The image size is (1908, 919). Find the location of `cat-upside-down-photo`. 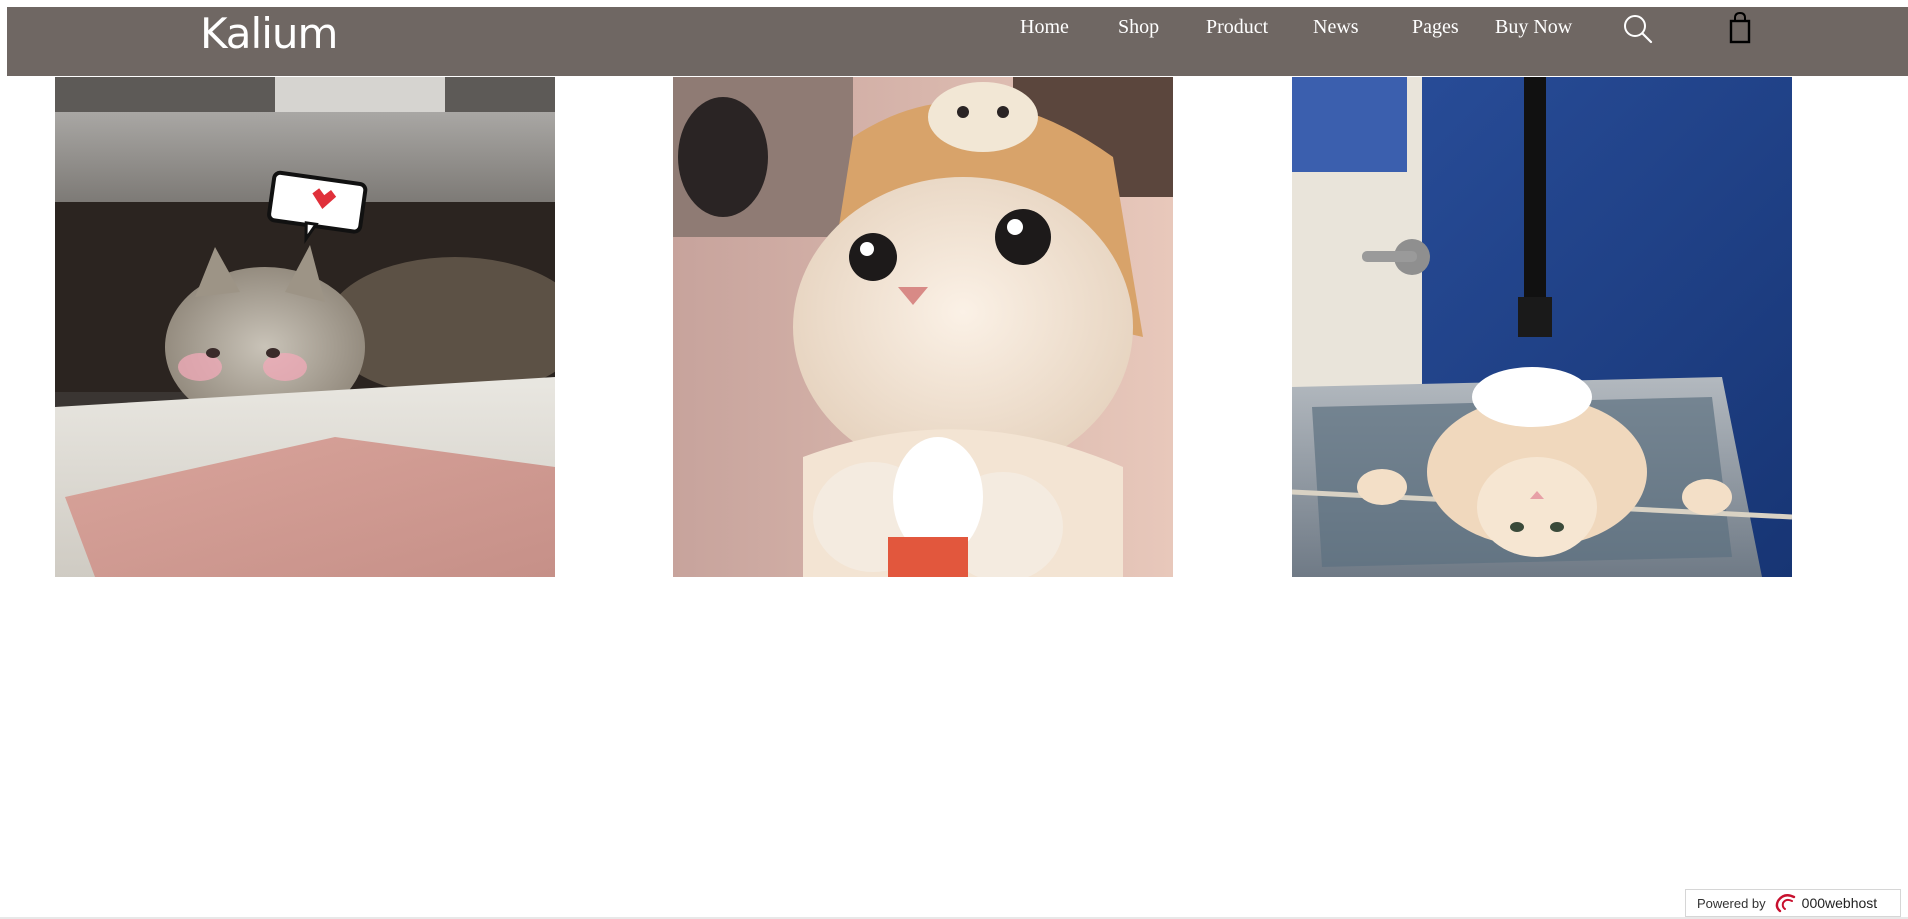

cat-upside-down-photo is located at coordinates (1542, 327).